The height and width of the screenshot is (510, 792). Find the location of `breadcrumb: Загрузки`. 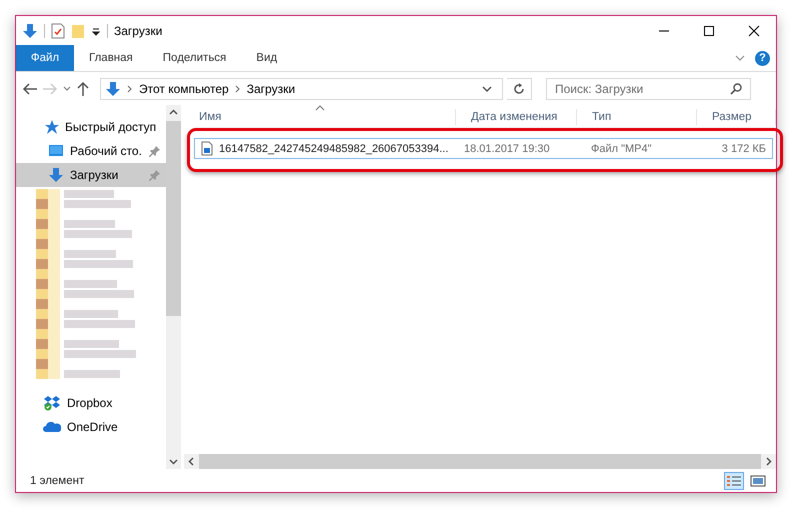

breadcrumb: Загрузки is located at coordinates (271, 89).